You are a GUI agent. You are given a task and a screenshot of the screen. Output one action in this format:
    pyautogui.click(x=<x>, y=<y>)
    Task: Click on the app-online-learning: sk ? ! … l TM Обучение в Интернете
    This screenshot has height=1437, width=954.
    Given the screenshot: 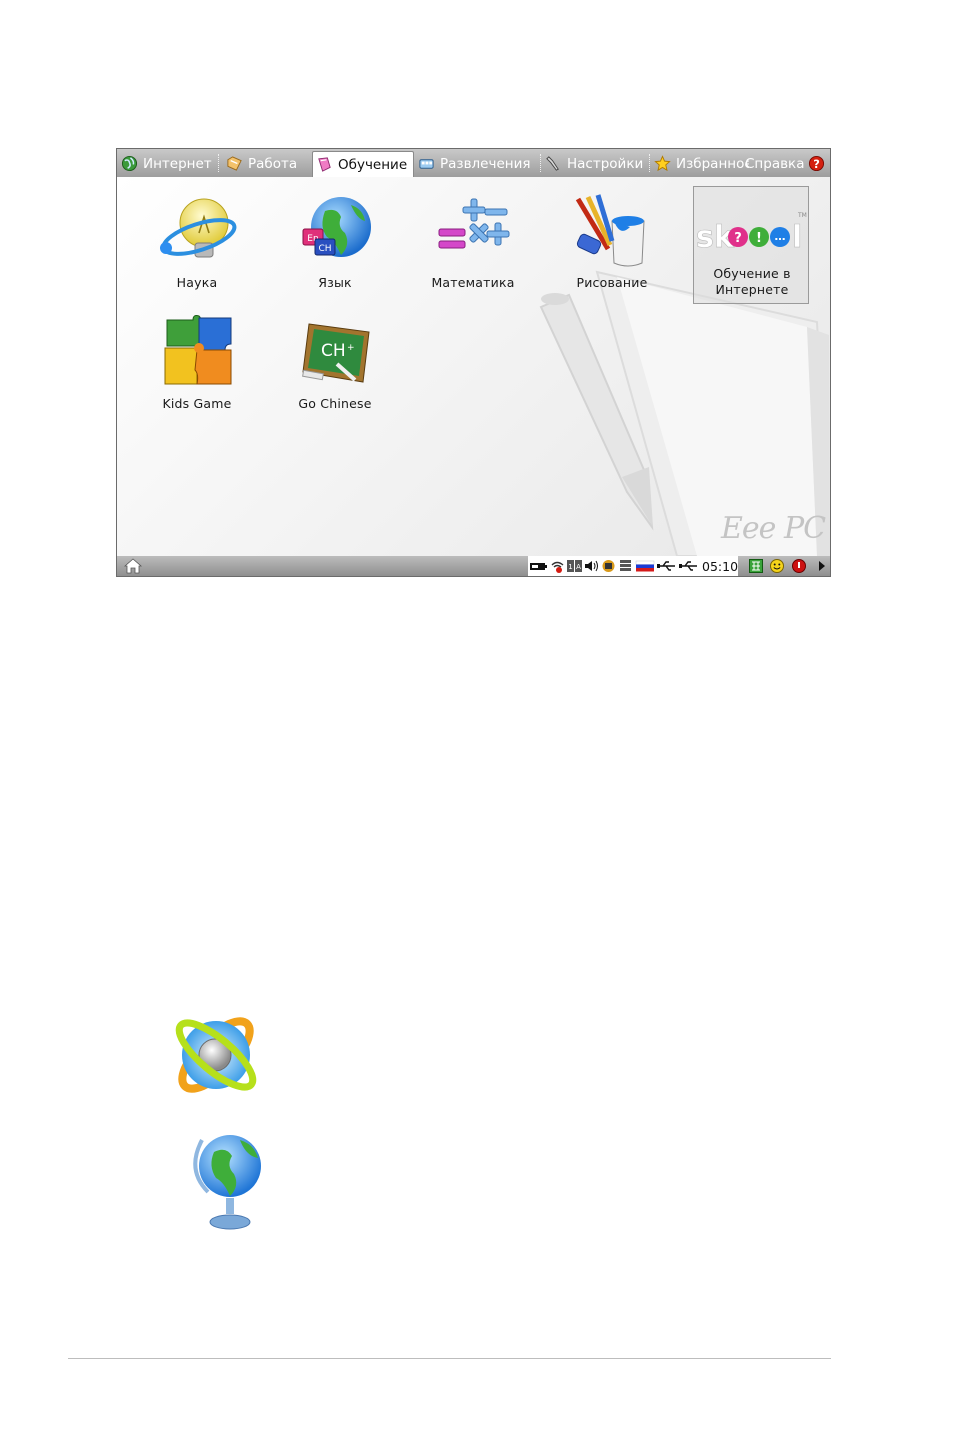 What is the action you would take?
    pyautogui.click(x=751, y=245)
    